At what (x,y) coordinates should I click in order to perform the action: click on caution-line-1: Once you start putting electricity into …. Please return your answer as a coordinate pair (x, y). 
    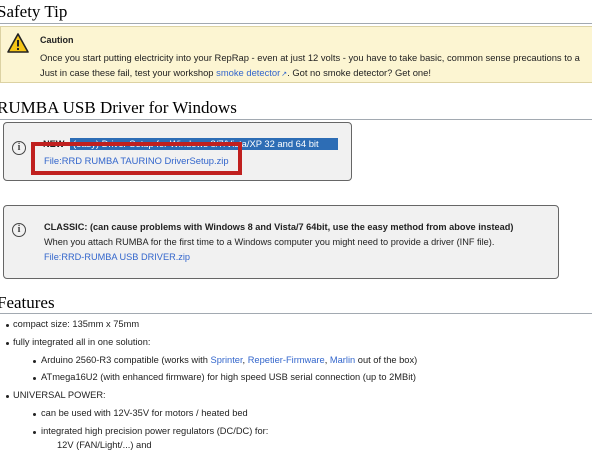
    Looking at the image, I should click on (310, 57).